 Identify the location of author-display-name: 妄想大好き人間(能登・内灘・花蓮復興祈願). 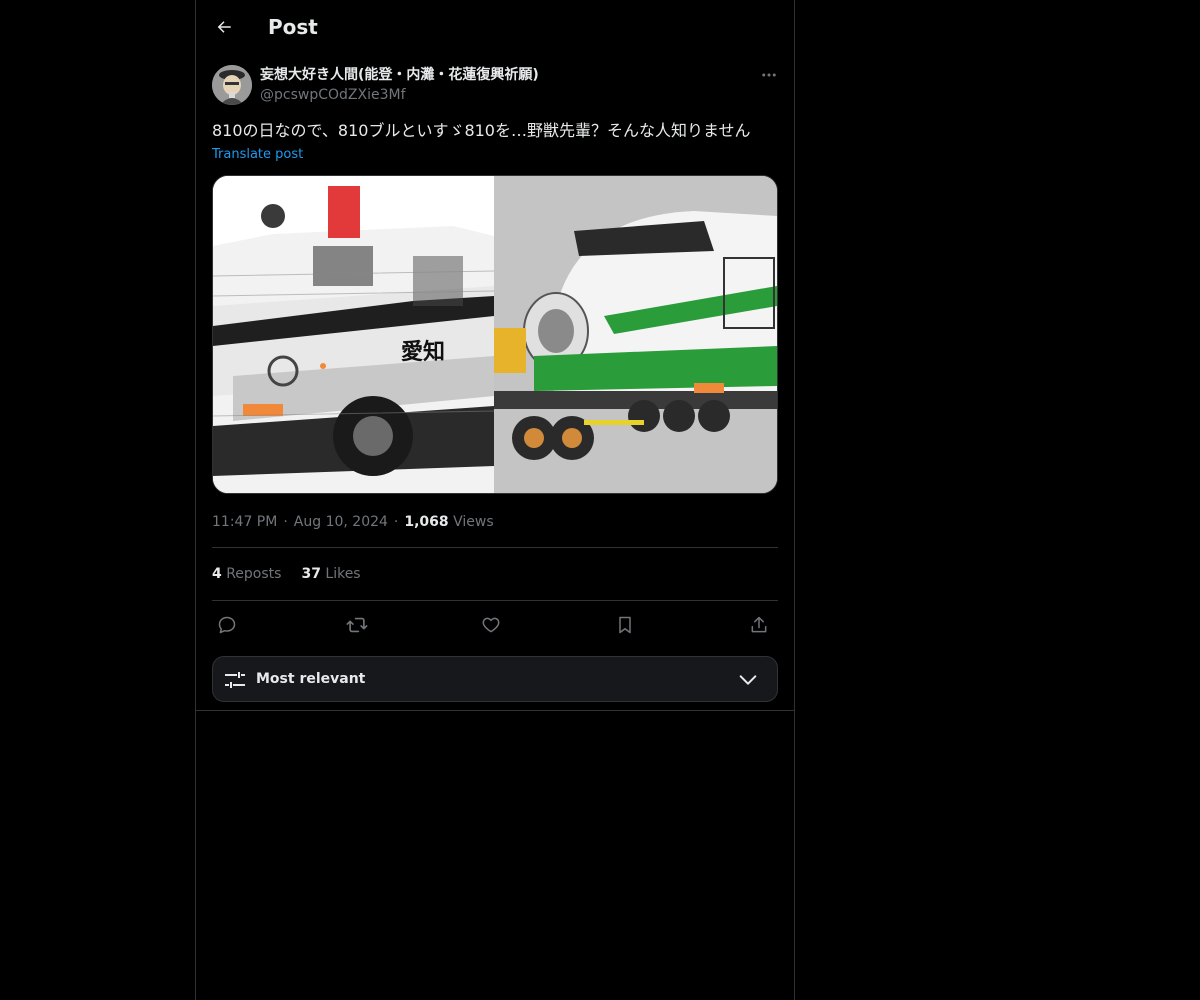
(399, 75).